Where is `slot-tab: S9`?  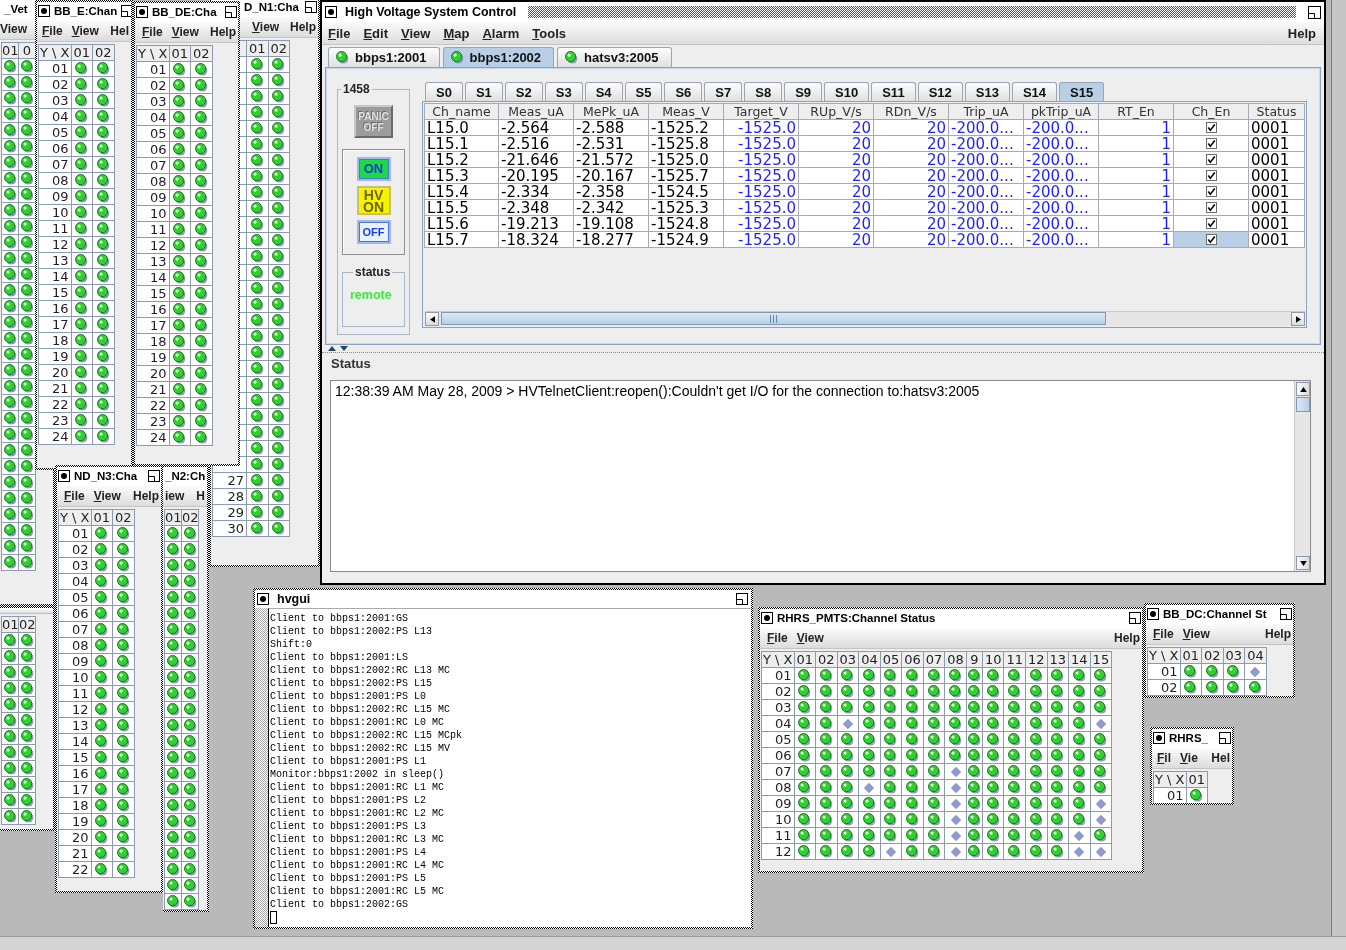 slot-tab: S9 is located at coordinates (803, 91).